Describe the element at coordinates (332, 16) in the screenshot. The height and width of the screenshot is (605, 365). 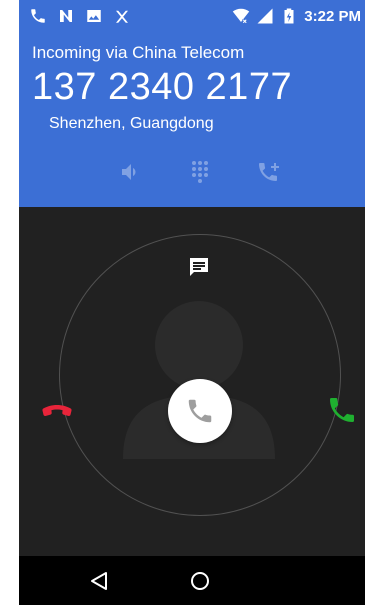
I see `status-time: 3:22 PM` at that location.